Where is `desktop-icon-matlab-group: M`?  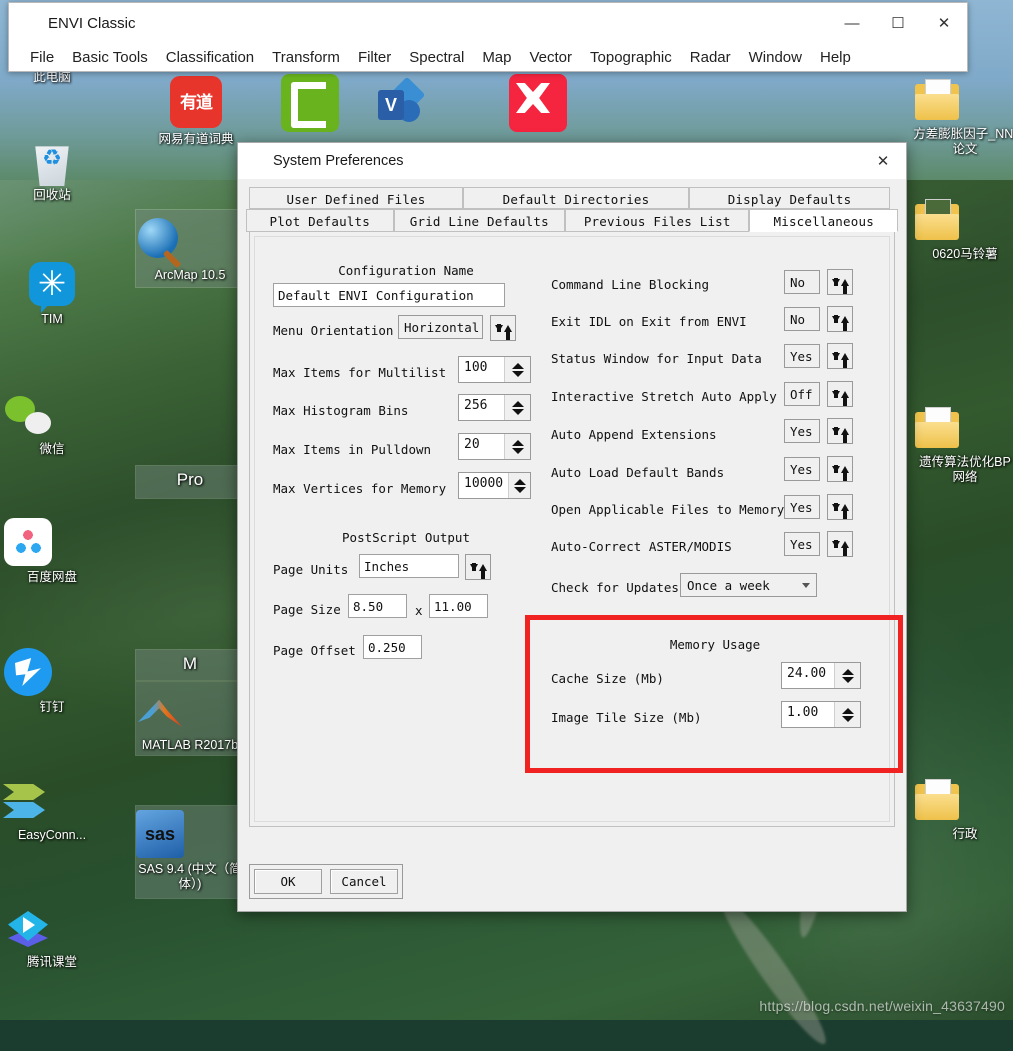
desktop-icon-matlab-group: M is located at coordinates (190, 665).